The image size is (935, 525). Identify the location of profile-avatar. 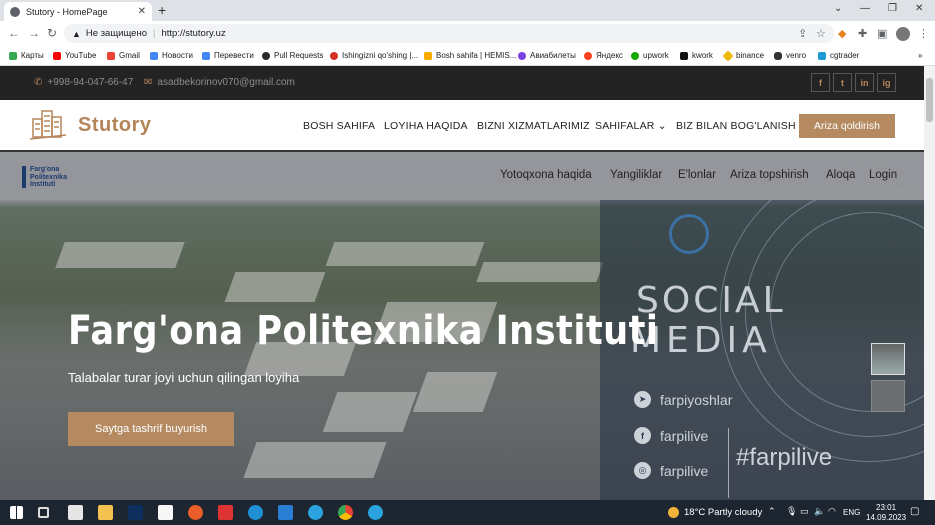
(903, 34).